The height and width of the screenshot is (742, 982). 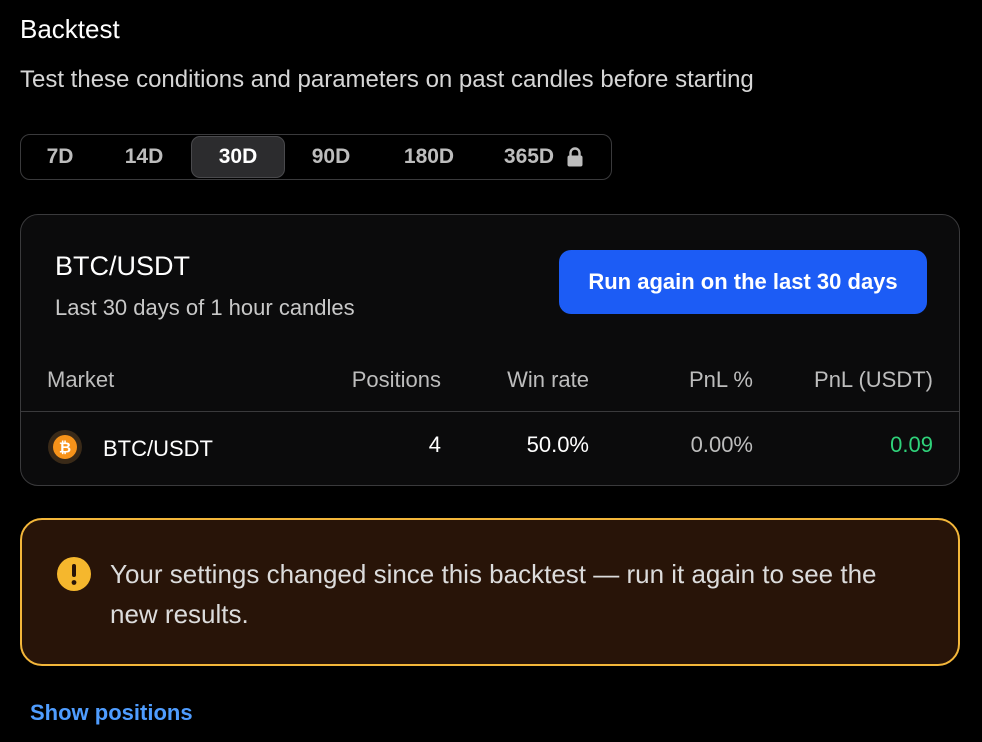 I want to click on tab-180d: 180D, so click(x=429, y=157).